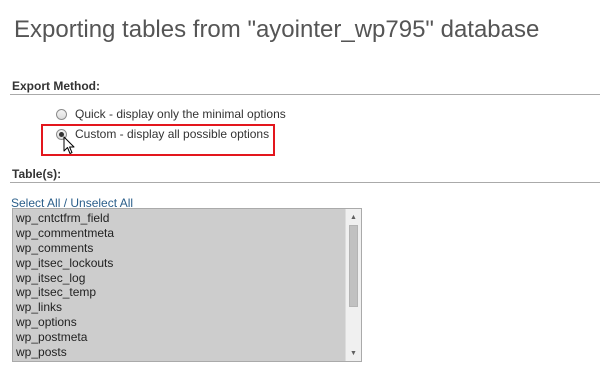 This screenshot has width=600, height=387. I want to click on quick-radio-button, so click(61, 114).